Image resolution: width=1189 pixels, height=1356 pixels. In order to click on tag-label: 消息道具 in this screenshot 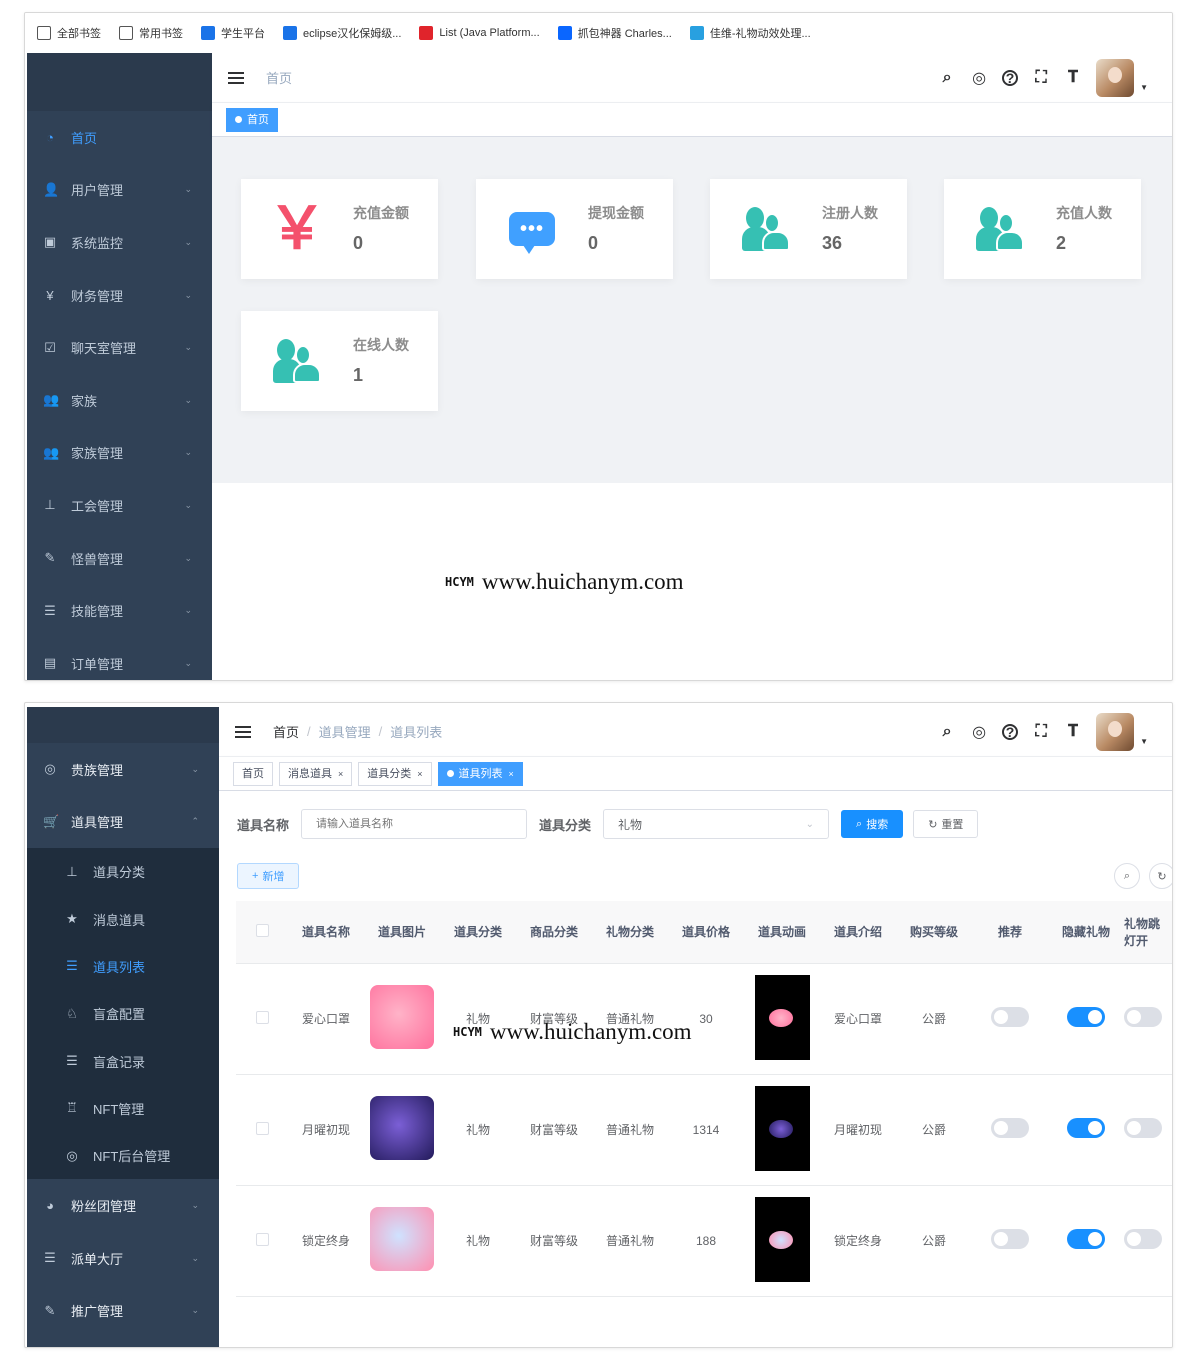, I will do `click(310, 773)`.